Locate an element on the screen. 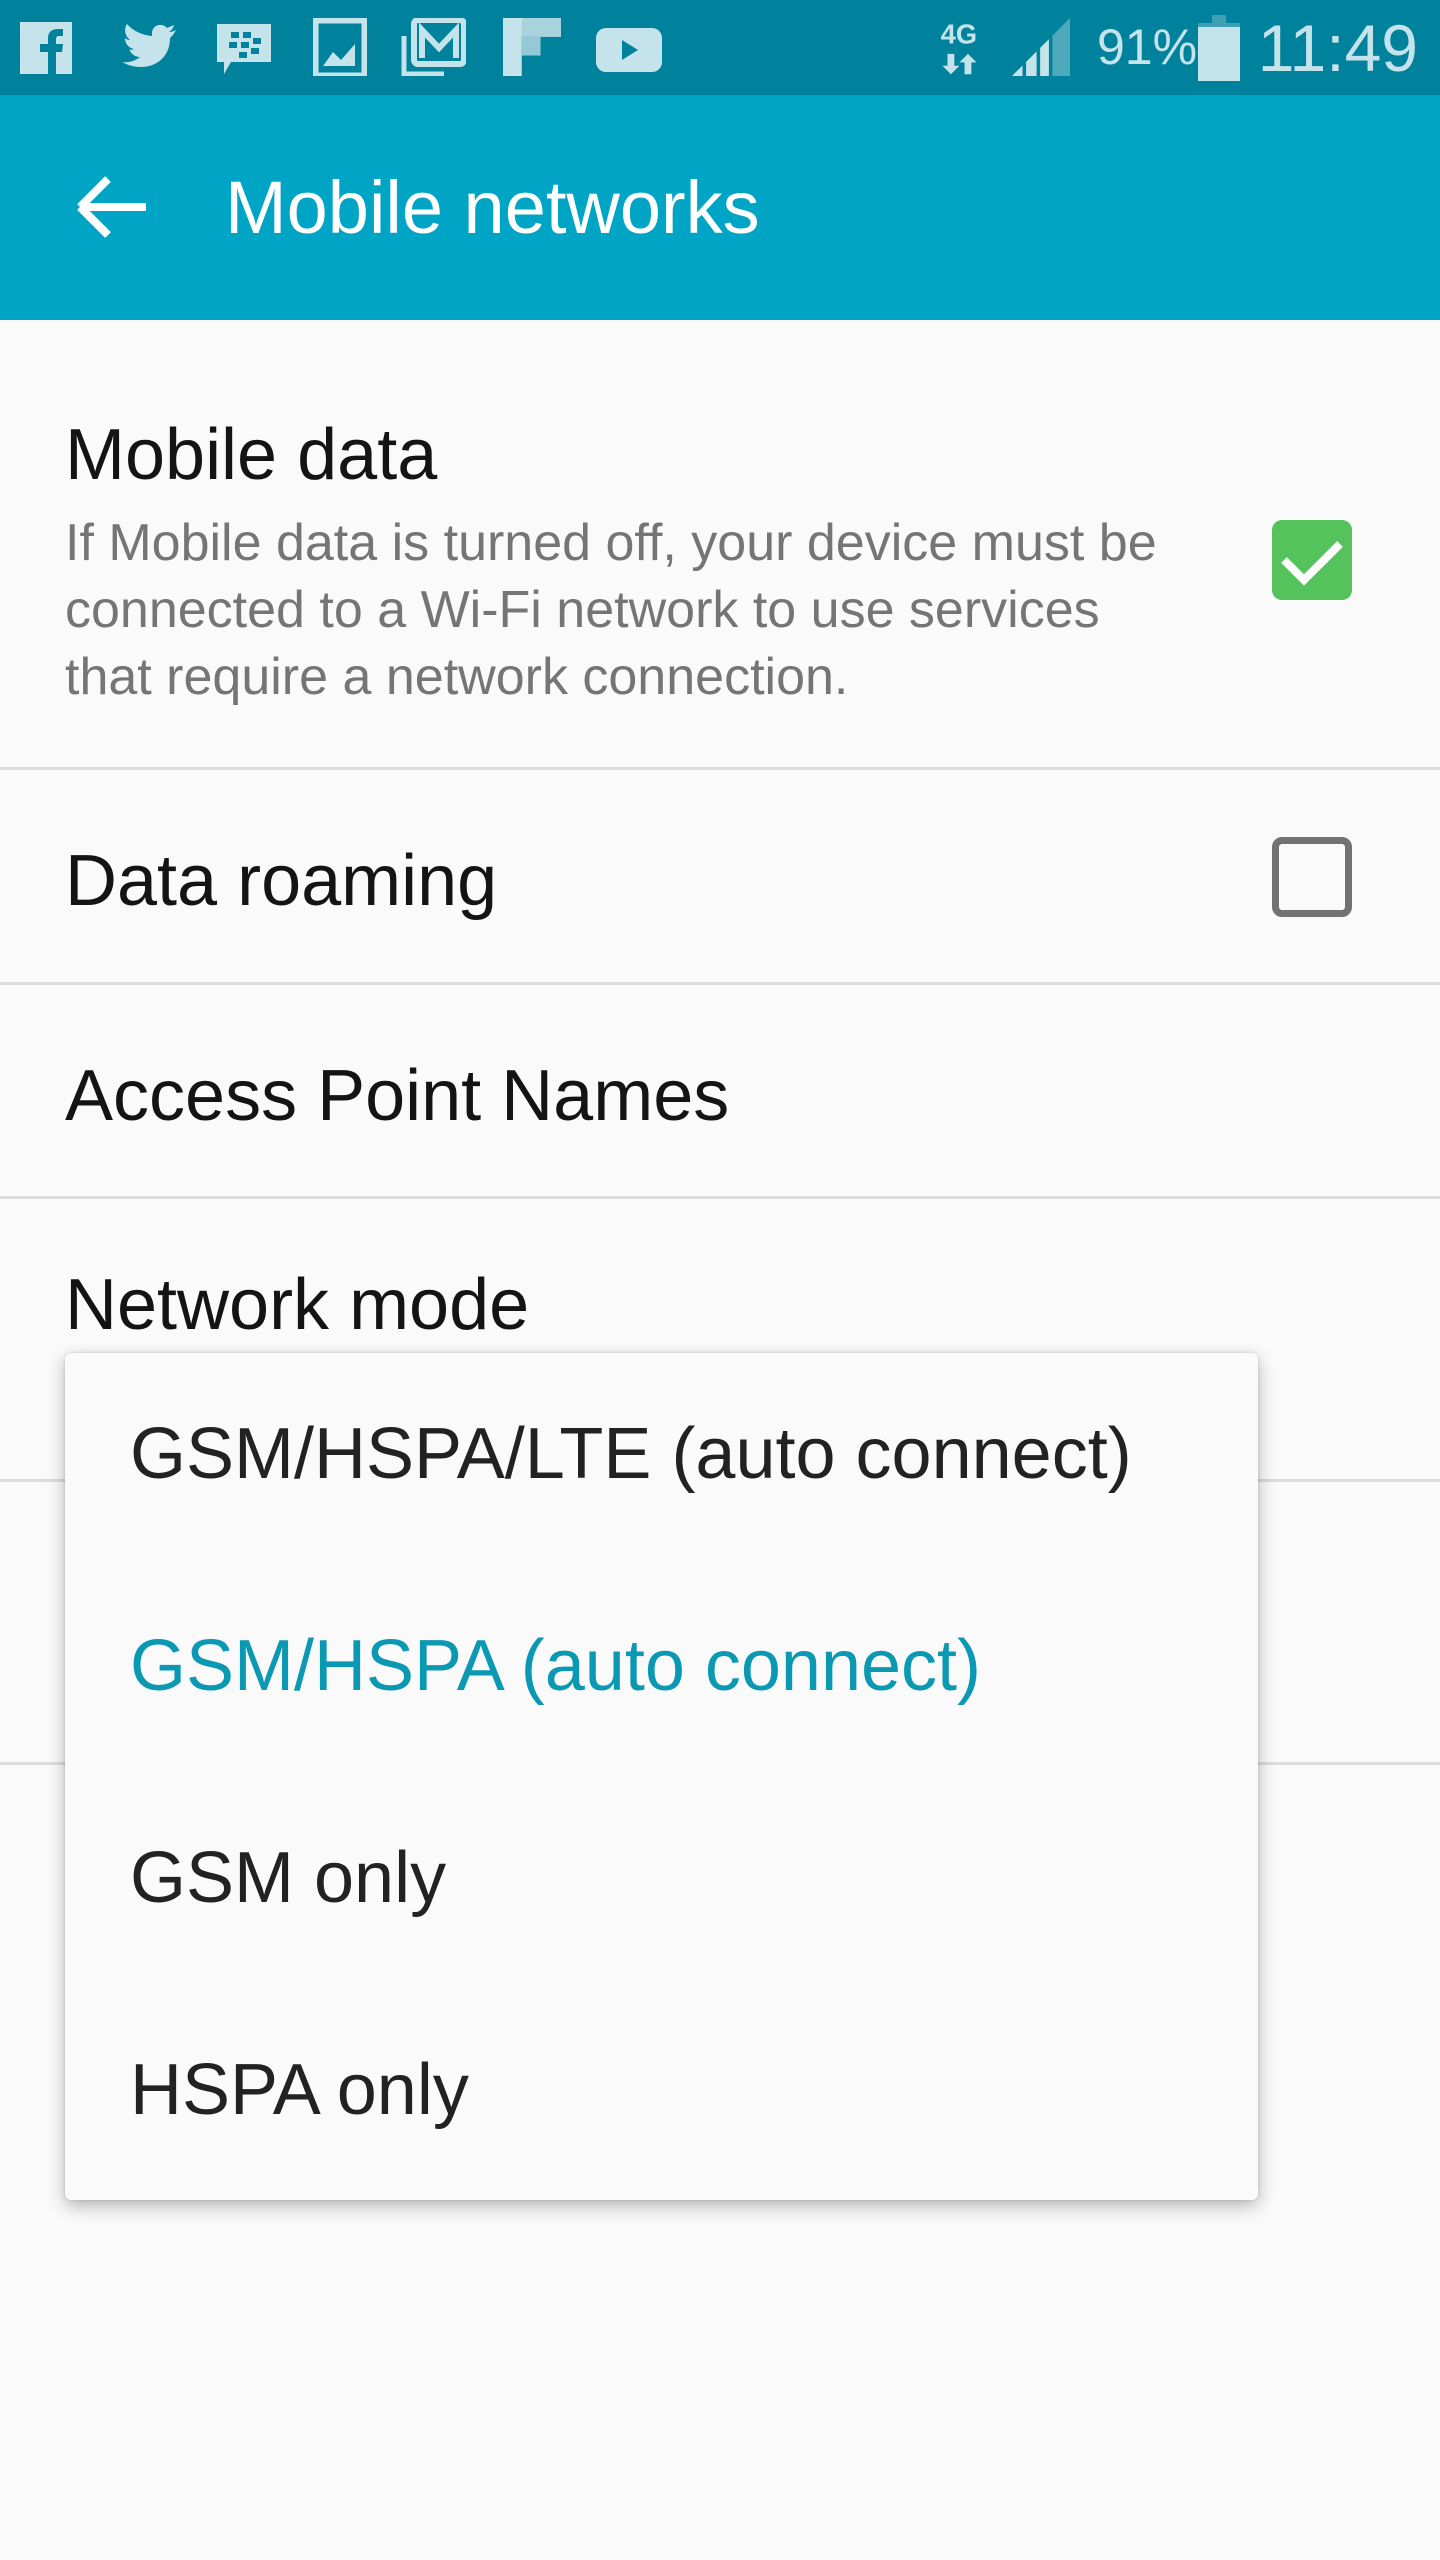  4g-data-icon: 4G is located at coordinates (959, 47).